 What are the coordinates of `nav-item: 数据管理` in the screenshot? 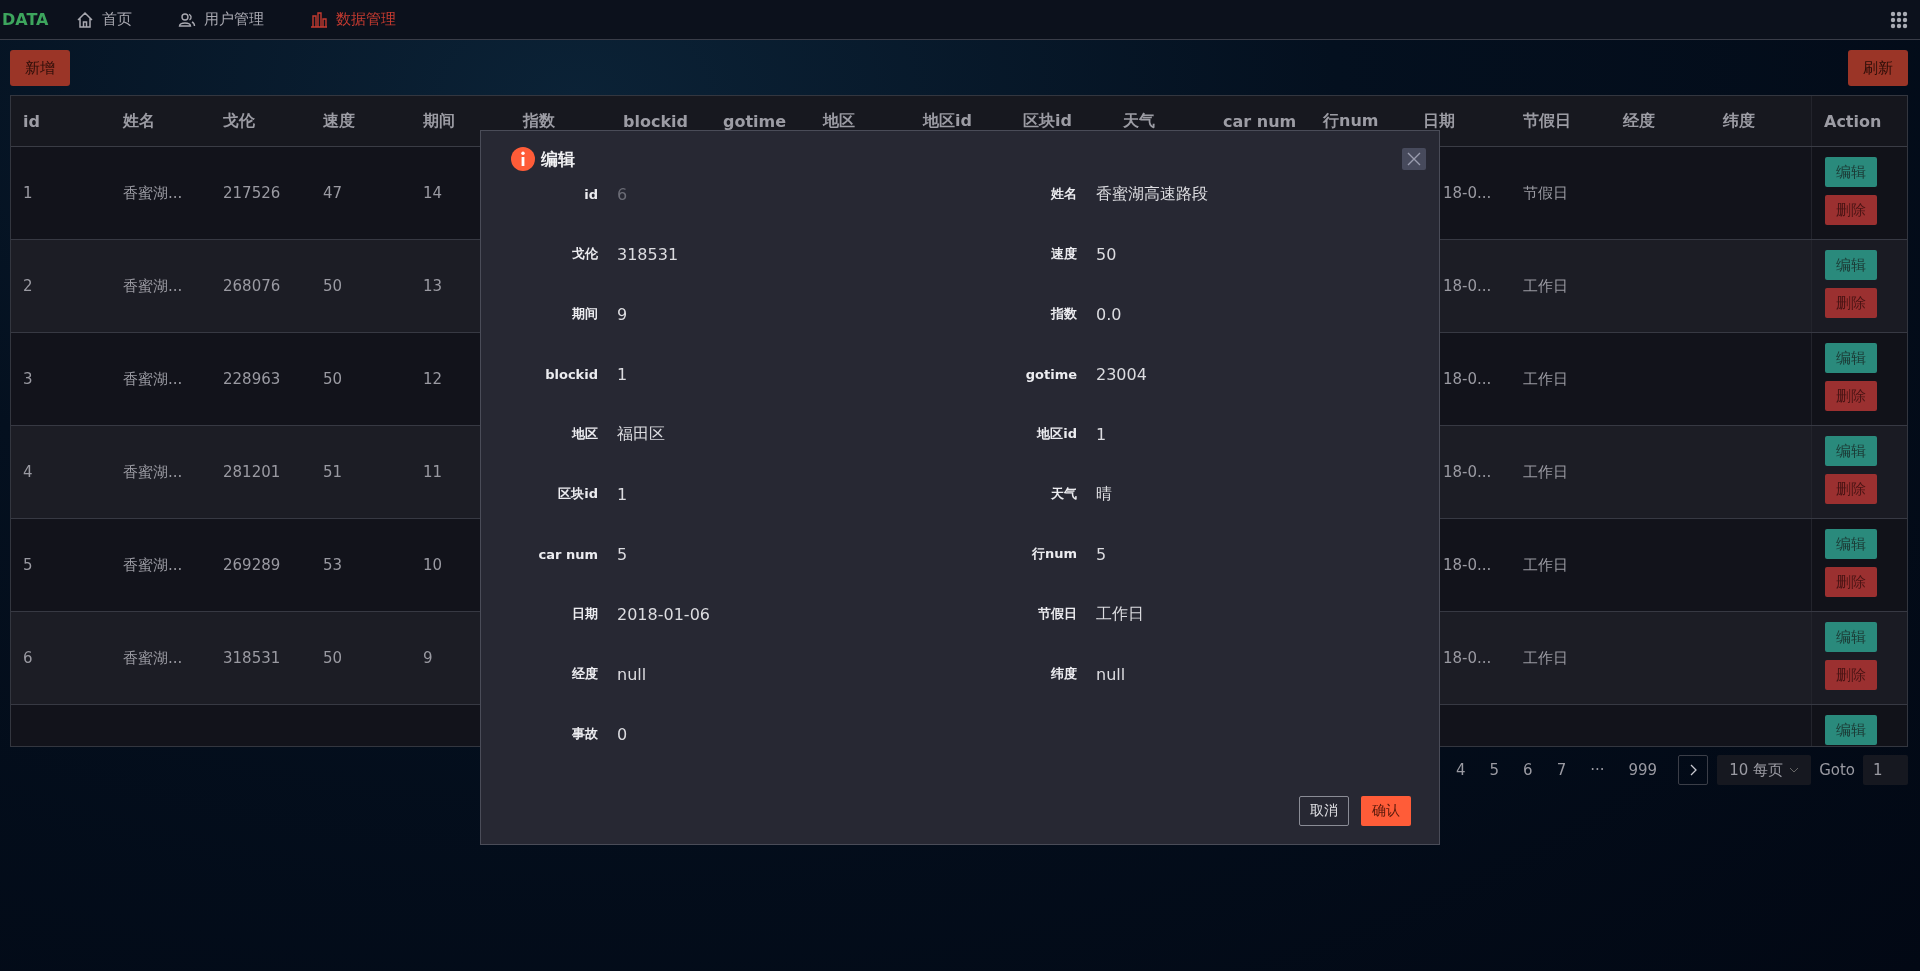 It's located at (353, 19).